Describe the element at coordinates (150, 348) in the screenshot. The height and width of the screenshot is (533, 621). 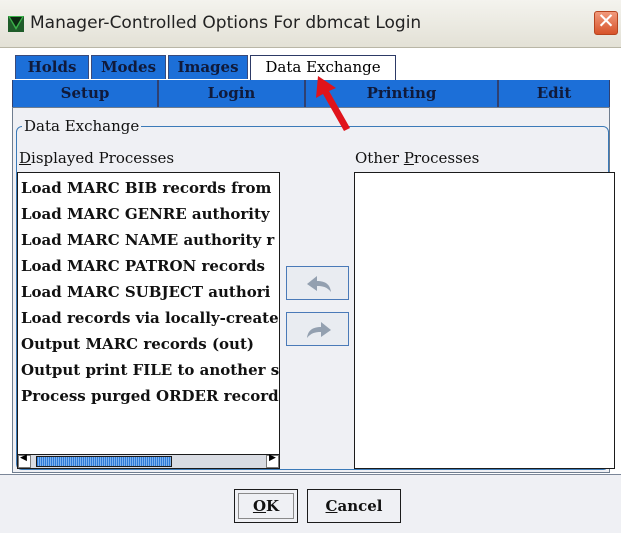
I see `list-item: Output MARC records (out)` at that location.